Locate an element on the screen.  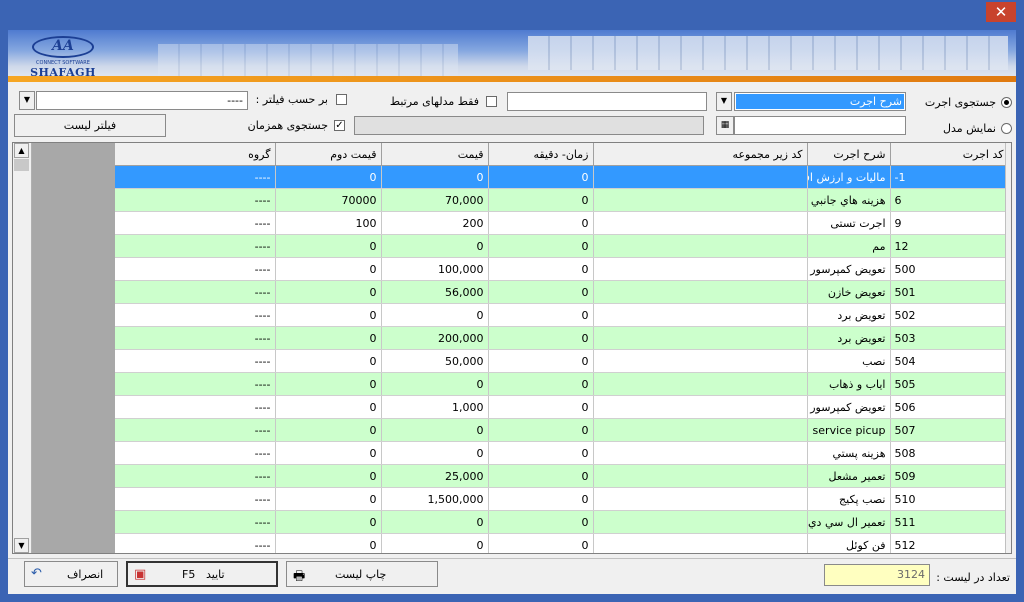
cell-code: 504 is located at coordinates (949, 361).